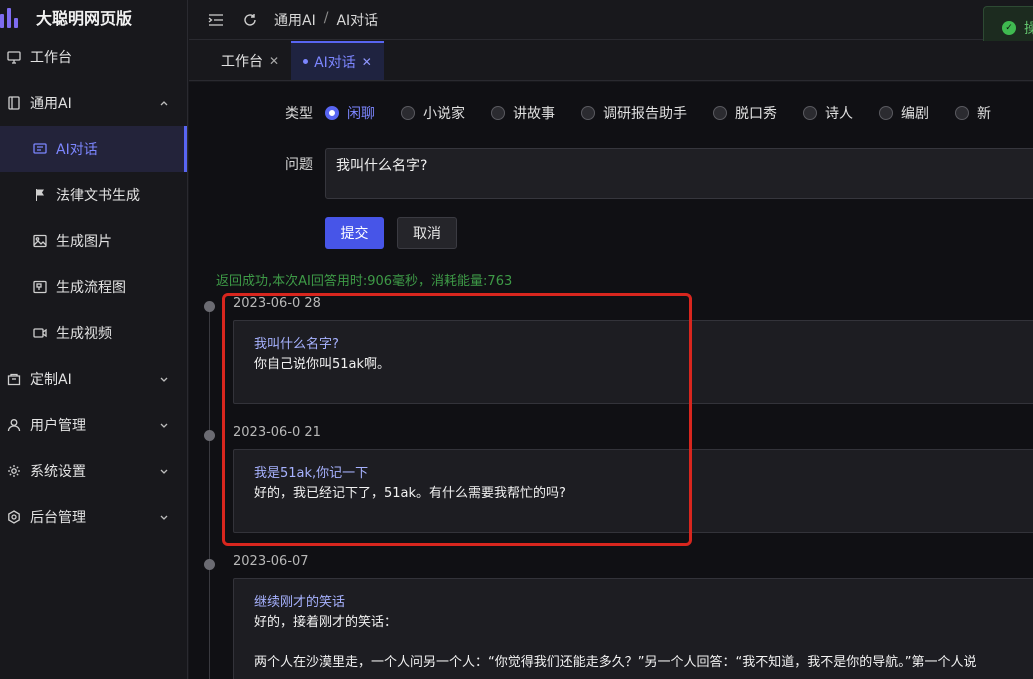 This screenshot has width=1033, height=679. What do you see at coordinates (14, 57) in the screenshot?
I see `monitor-icon` at bounding box center [14, 57].